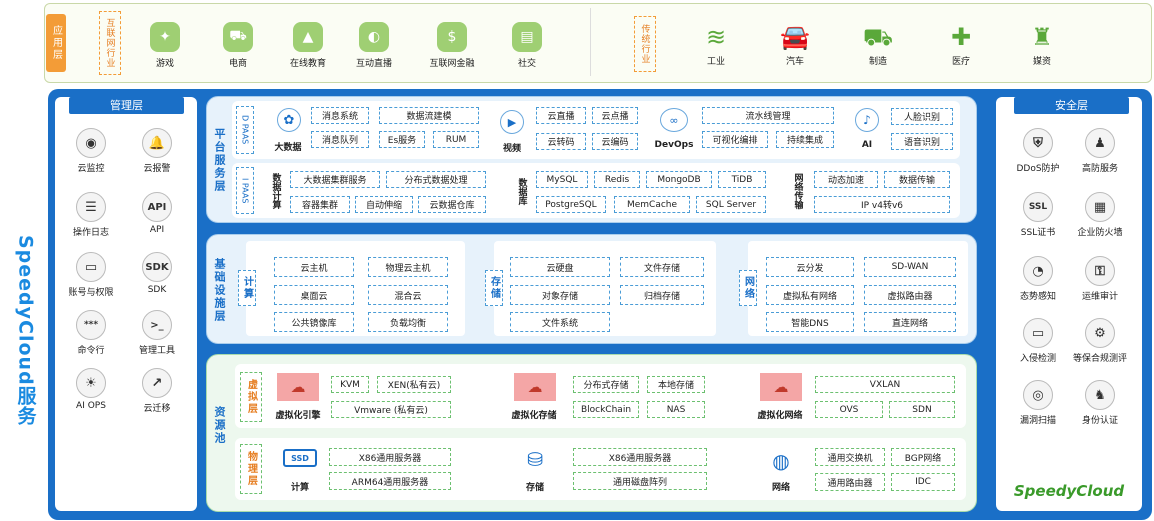 Image resolution: width=1154 pixels, height=521 pixels. Describe the element at coordinates (867, 145) in the screenshot. I see `ai-label: AI` at that location.